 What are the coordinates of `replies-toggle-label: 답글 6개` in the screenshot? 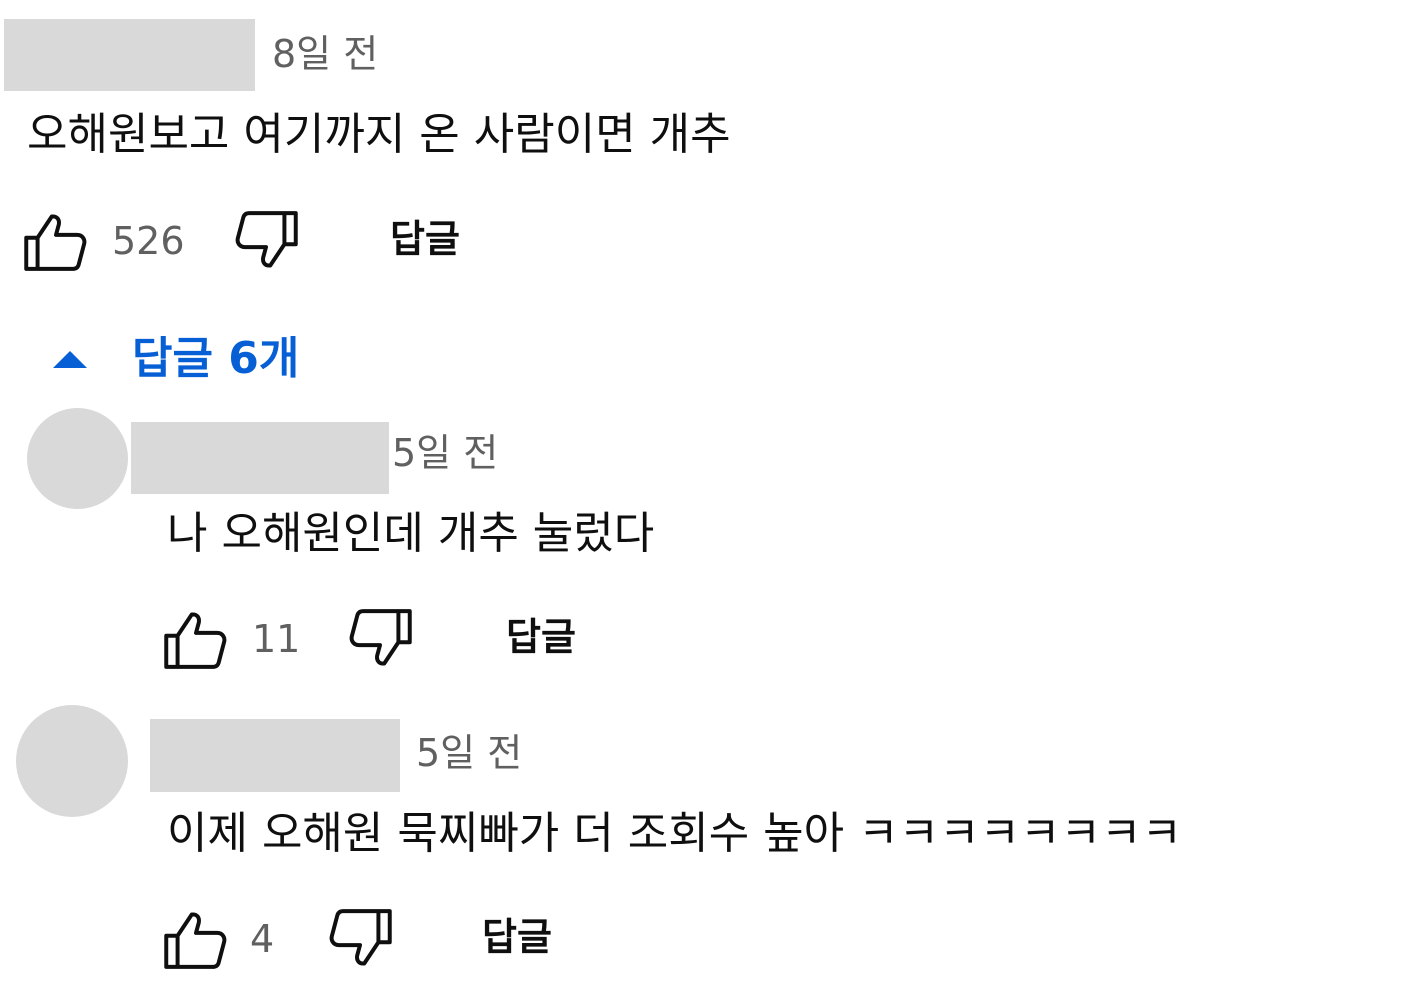 It's located at (216, 358).